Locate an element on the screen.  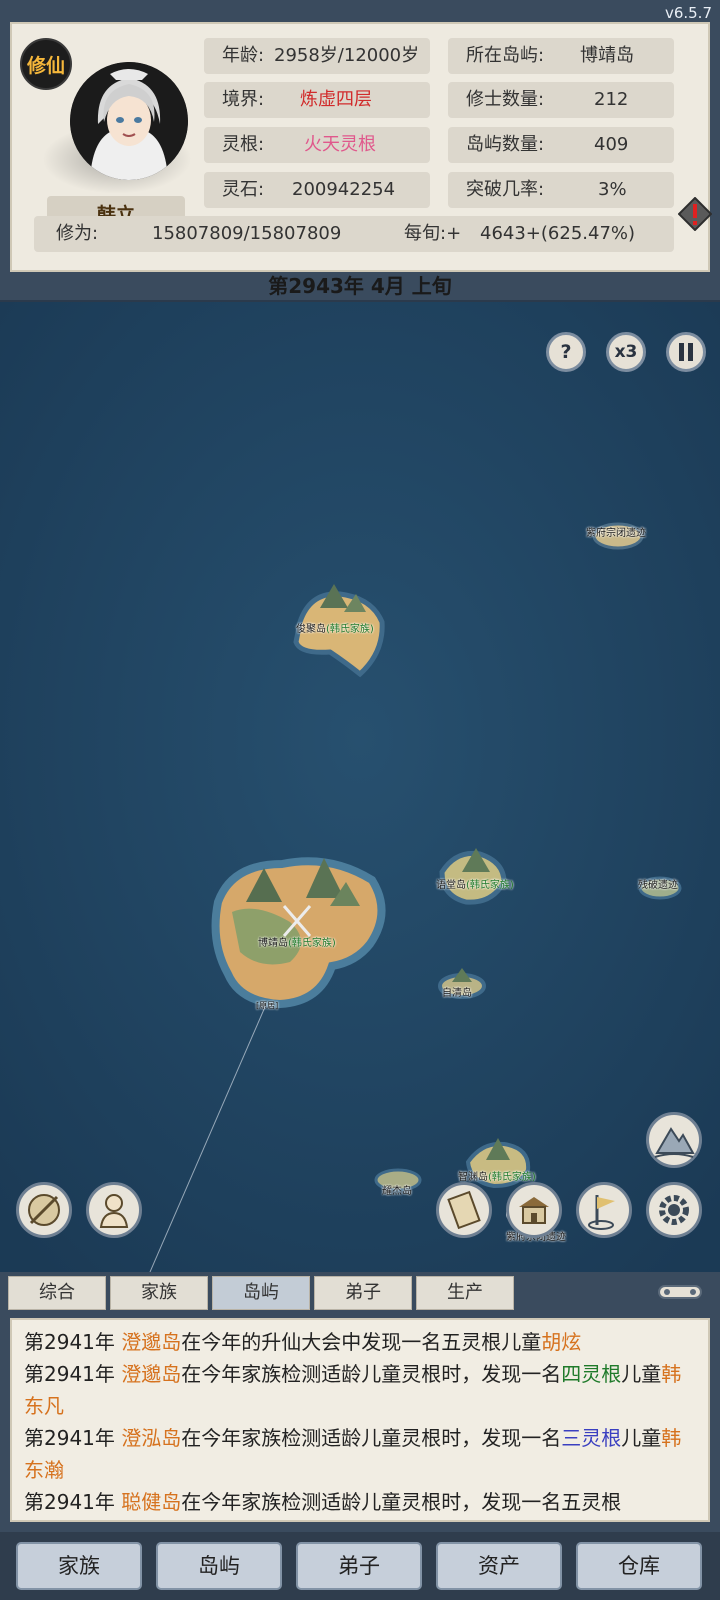
bottom-nav: 家族 岛屿 弟子 资产 仓库 is located at coordinates (360, 1566).